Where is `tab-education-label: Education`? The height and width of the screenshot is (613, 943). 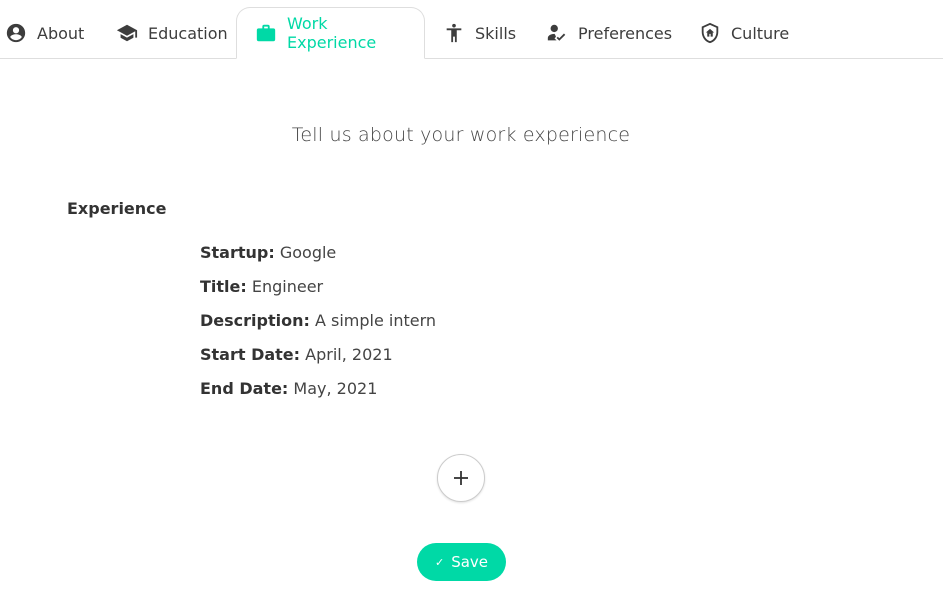 tab-education-label: Education is located at coordinates (188, 33).